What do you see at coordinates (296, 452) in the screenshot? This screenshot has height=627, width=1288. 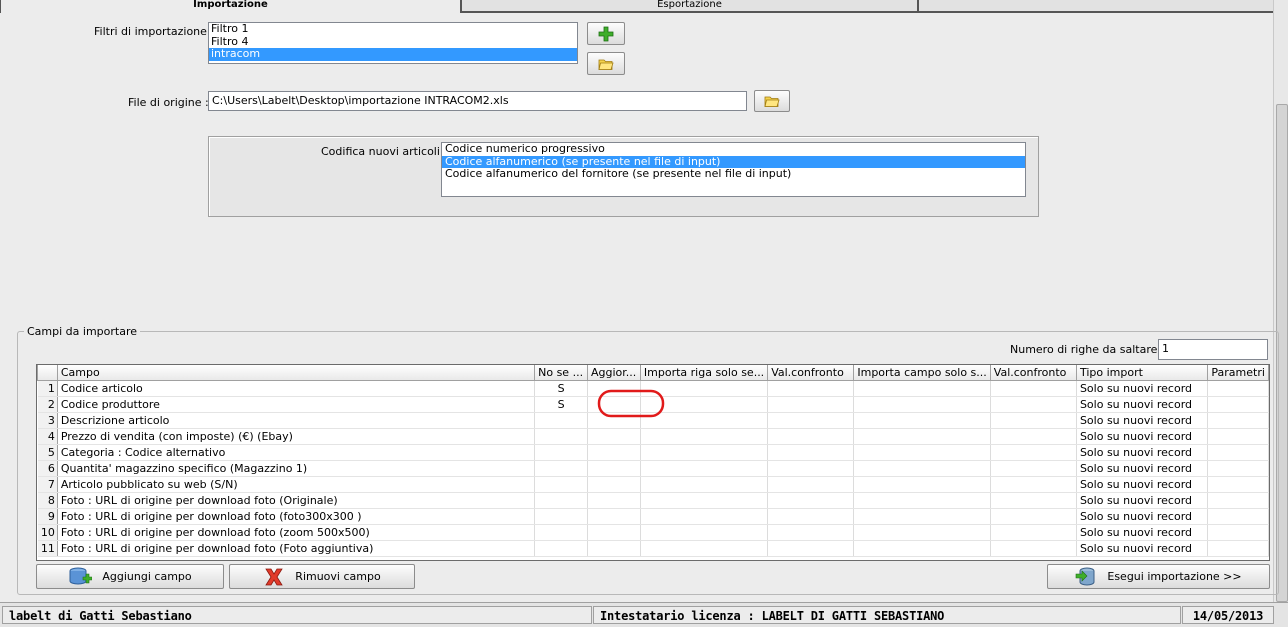 I see `cell-campo: Categoria : Codice alternativo` at bounding box center [296, 452].